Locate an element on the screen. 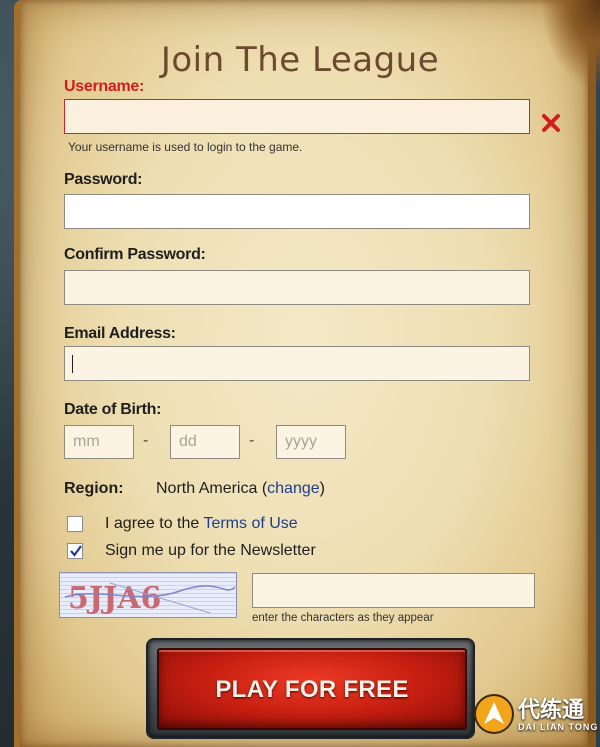 The image size is (600, 747). checkmark-icon is located at coordinates (76, 551).